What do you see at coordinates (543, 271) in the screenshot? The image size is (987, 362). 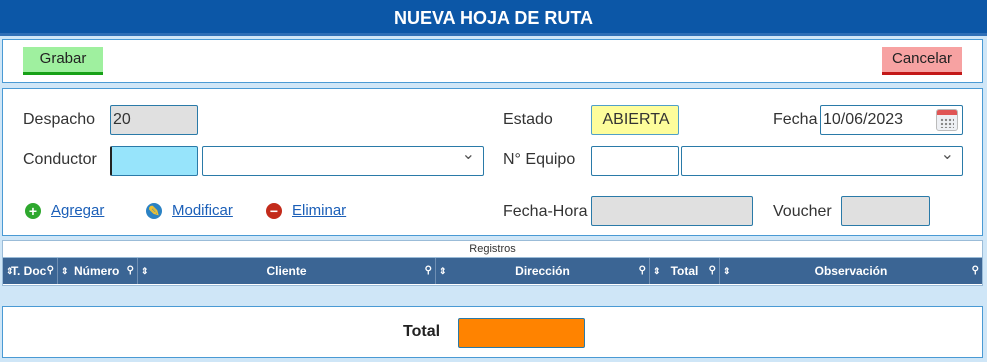 I see `column-direccion: ⇕ Dirección ⚲` at bounding box center [543, 271].